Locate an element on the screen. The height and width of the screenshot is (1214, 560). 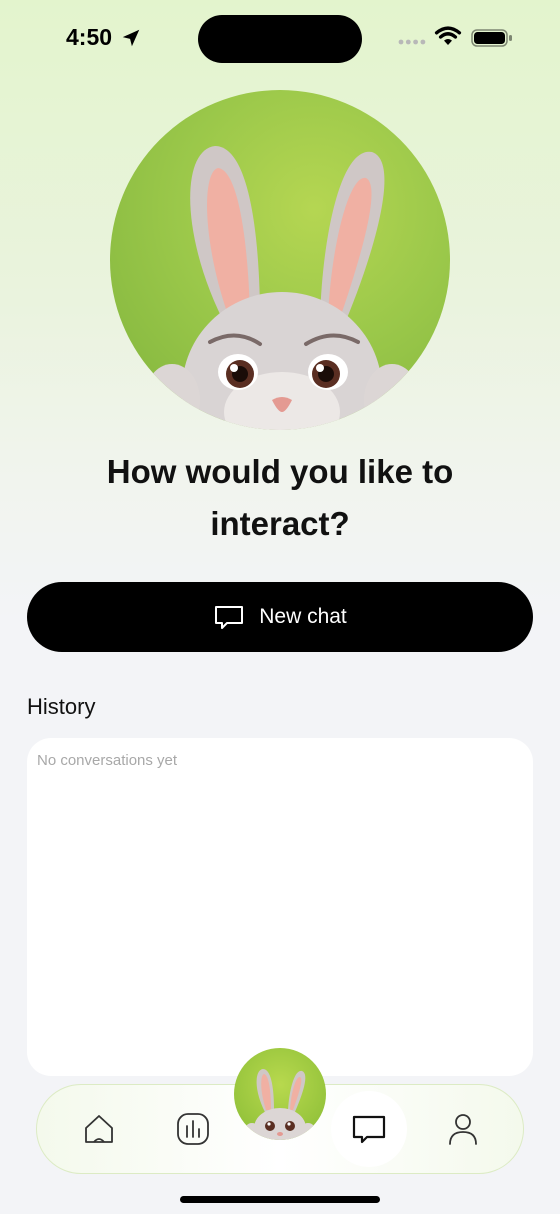
person-icon is located at coordinates (463, 1129).